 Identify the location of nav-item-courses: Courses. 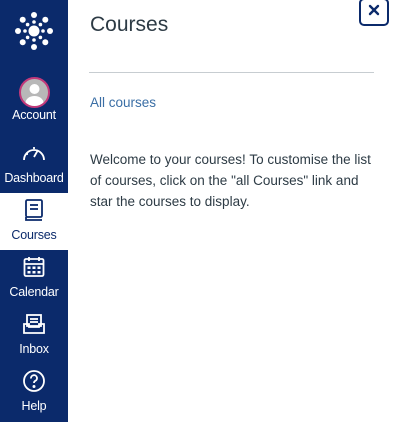
(34, 221).